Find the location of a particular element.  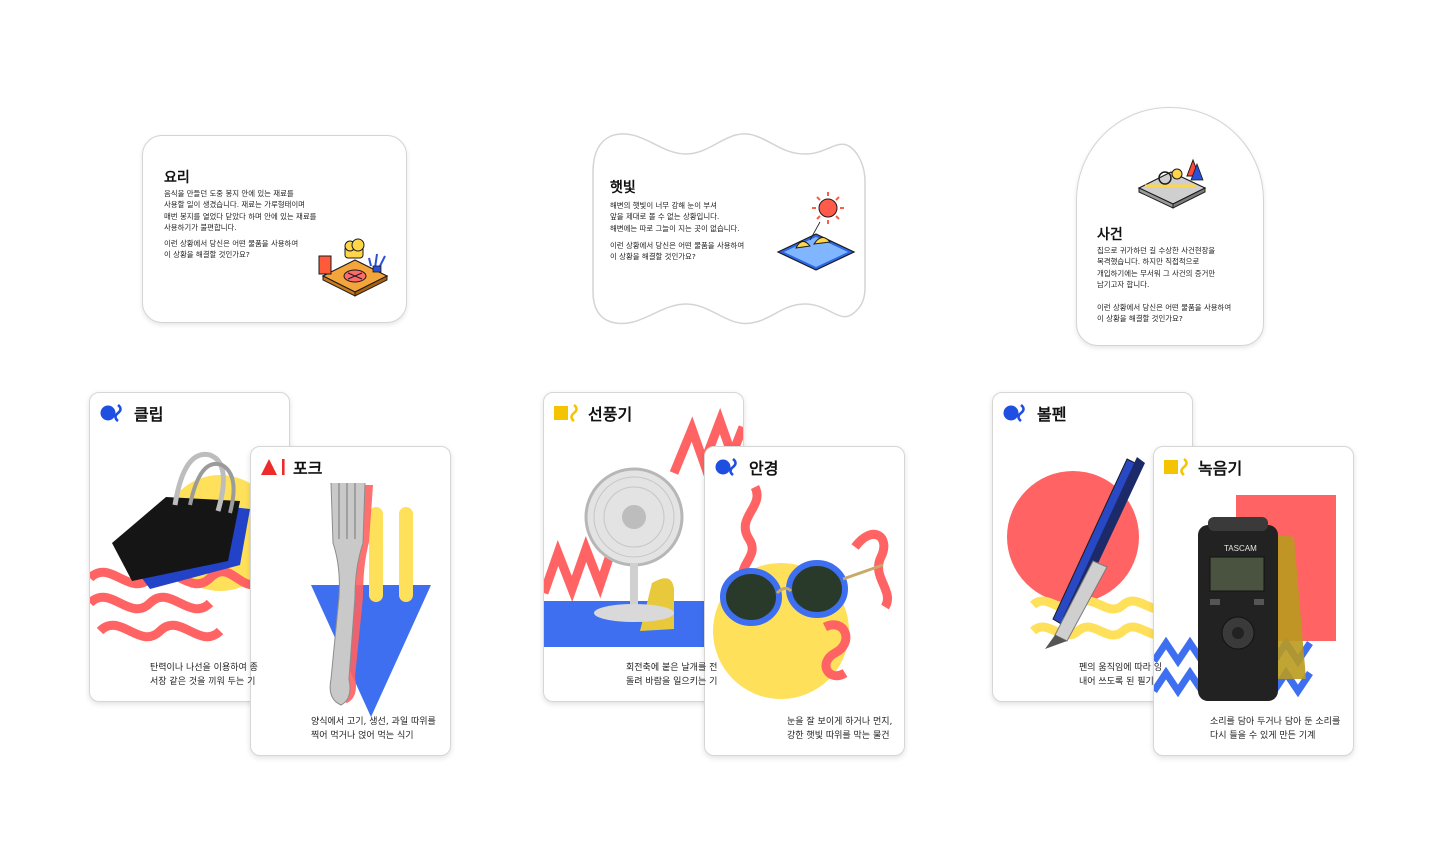

situation-title: 햇빛 is located at coordinates (623, 188).